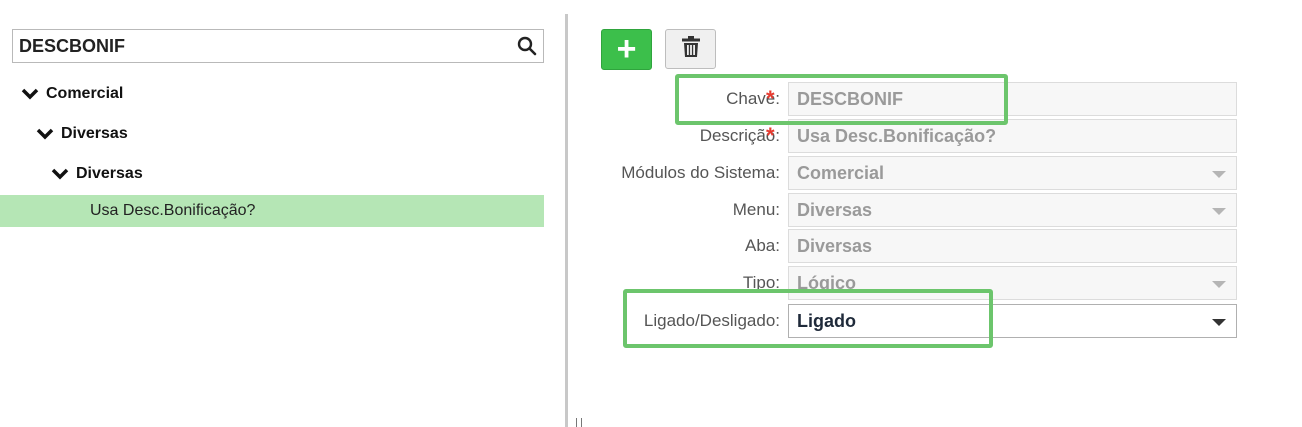 This screenshot has width=1302, height=427. I want to click on search-input, so click(258, 46).